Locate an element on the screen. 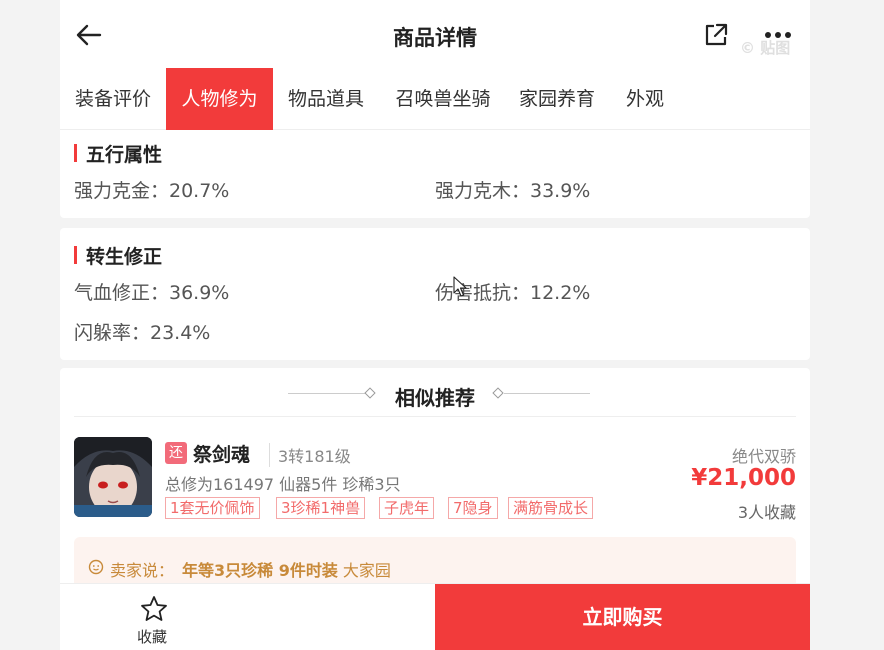 The width and height of the screenshot is (884, 650). item-tag: 子虎年 is located at coordinates (407, 508).